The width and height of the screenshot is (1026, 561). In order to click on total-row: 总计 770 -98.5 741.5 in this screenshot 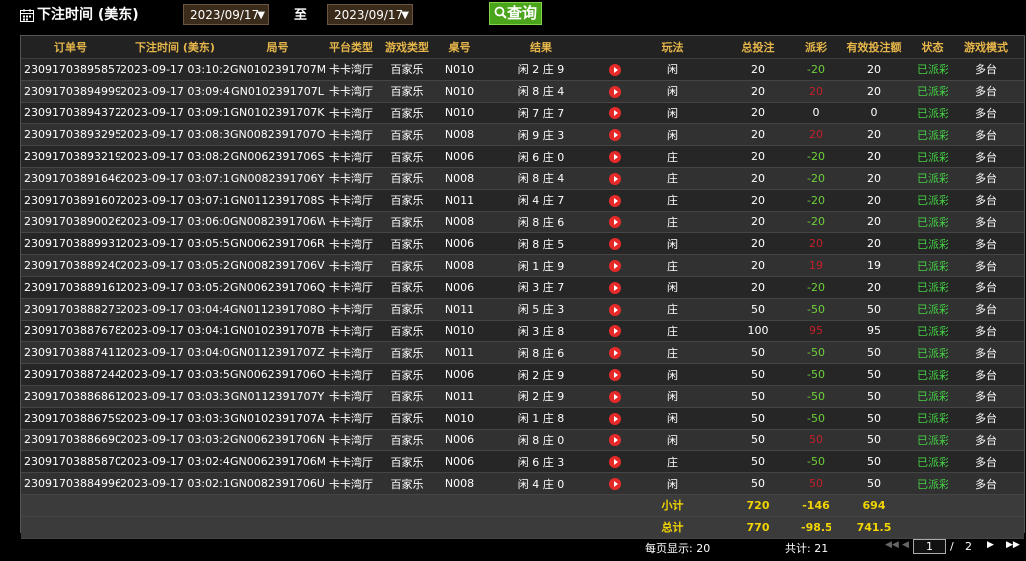, I will do `click(522, 527)`.